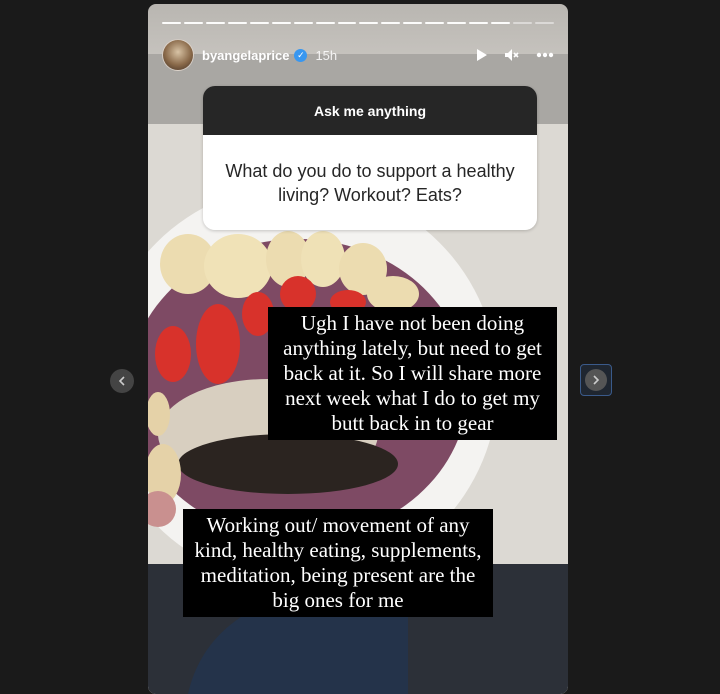  What do you see at coordinates (358, 23) in the screenshot?
I see `story-progress-bar` at bounding box center [358, 23].